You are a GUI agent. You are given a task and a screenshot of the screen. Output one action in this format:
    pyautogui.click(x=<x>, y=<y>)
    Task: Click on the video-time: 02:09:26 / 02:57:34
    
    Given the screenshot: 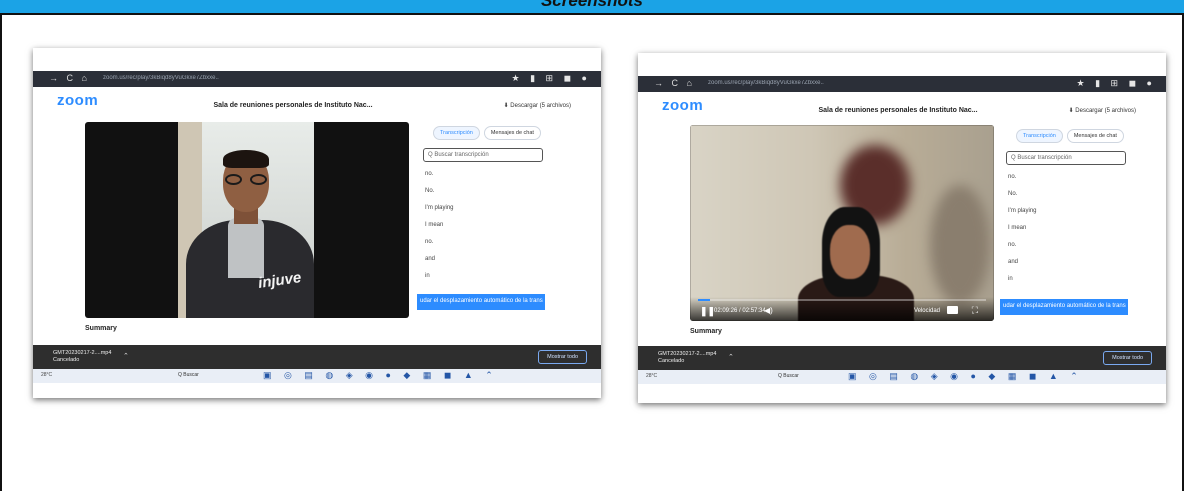 What is the action you would take?
    pyautogui.click(x=740, y=311)
    